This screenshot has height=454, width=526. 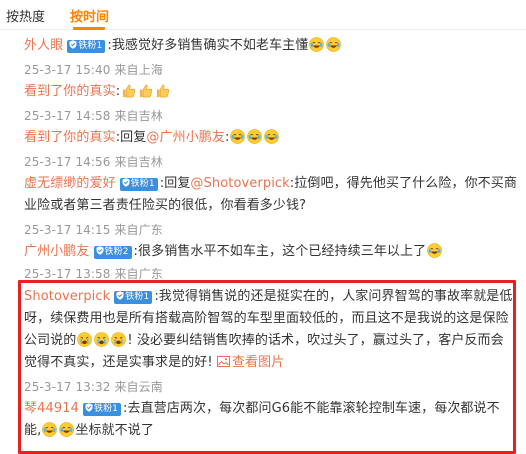 I want to click on comment-text: :我觉得销售说的还是挺实在的，人家问界智驾的事故率就是低, so click(x=333, y=296).